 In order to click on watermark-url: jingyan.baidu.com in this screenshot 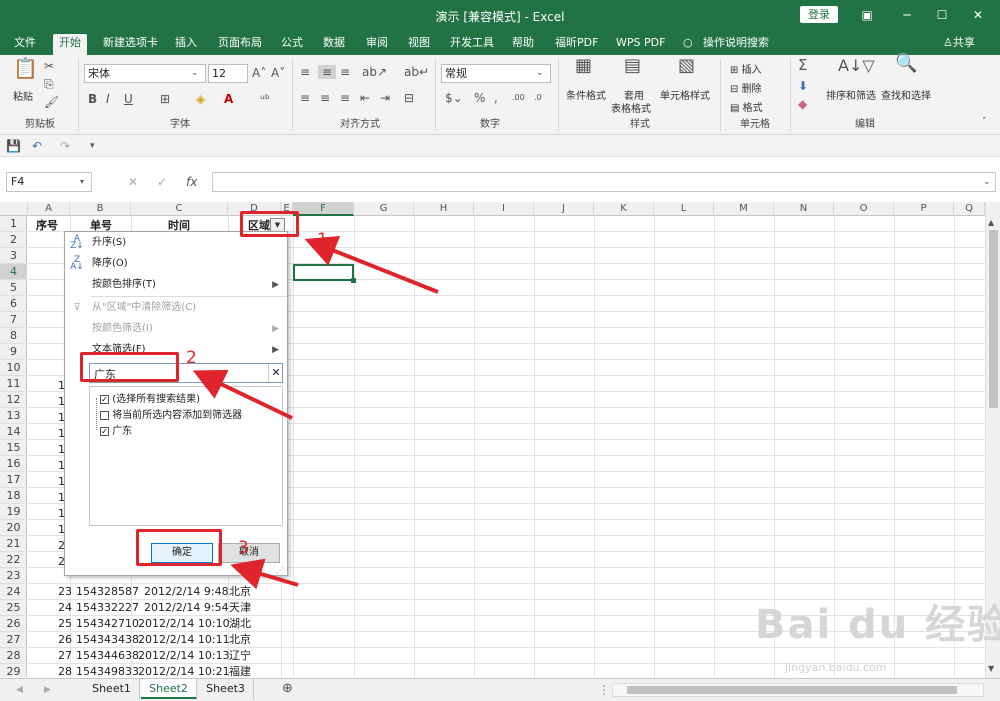, I will do `click(836, 667)`.